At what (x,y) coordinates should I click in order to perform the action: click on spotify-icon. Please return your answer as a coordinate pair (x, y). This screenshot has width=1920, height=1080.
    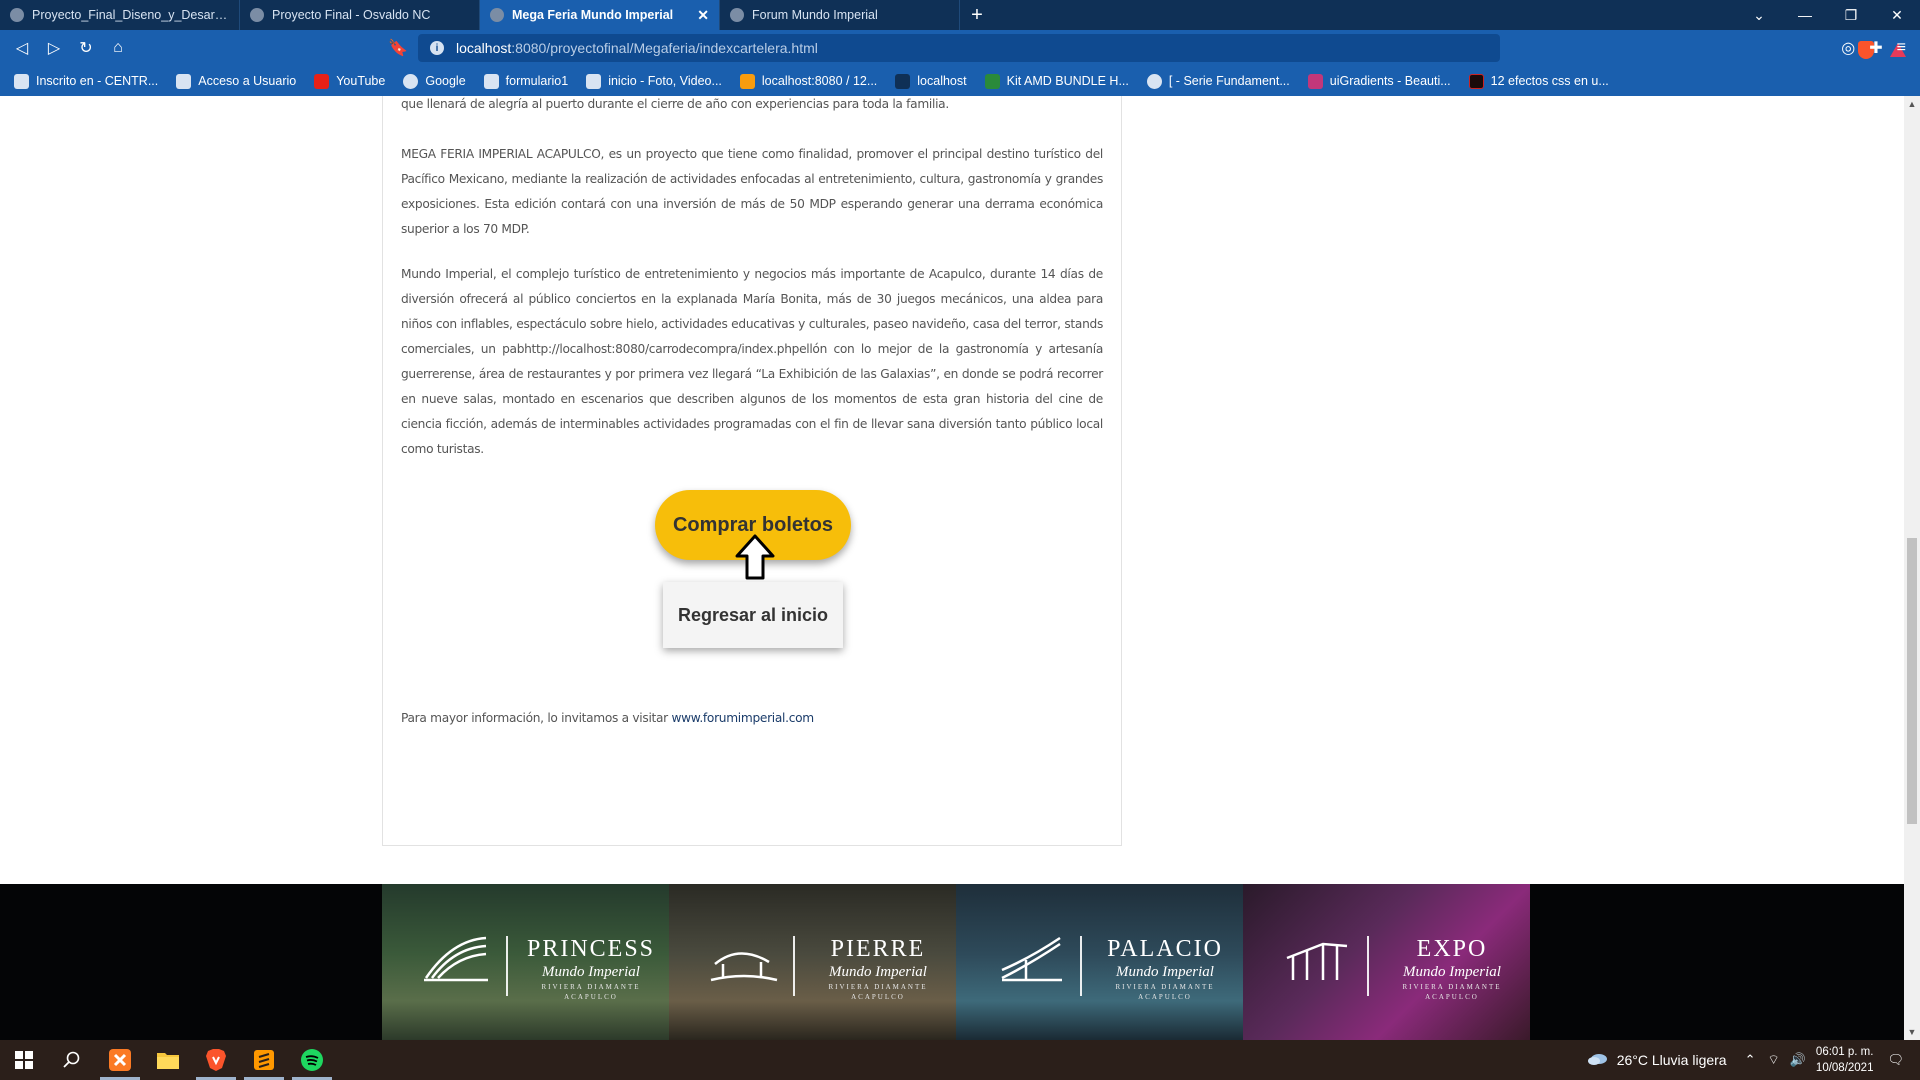
    Looking at the image, I should click on (312, 1060).